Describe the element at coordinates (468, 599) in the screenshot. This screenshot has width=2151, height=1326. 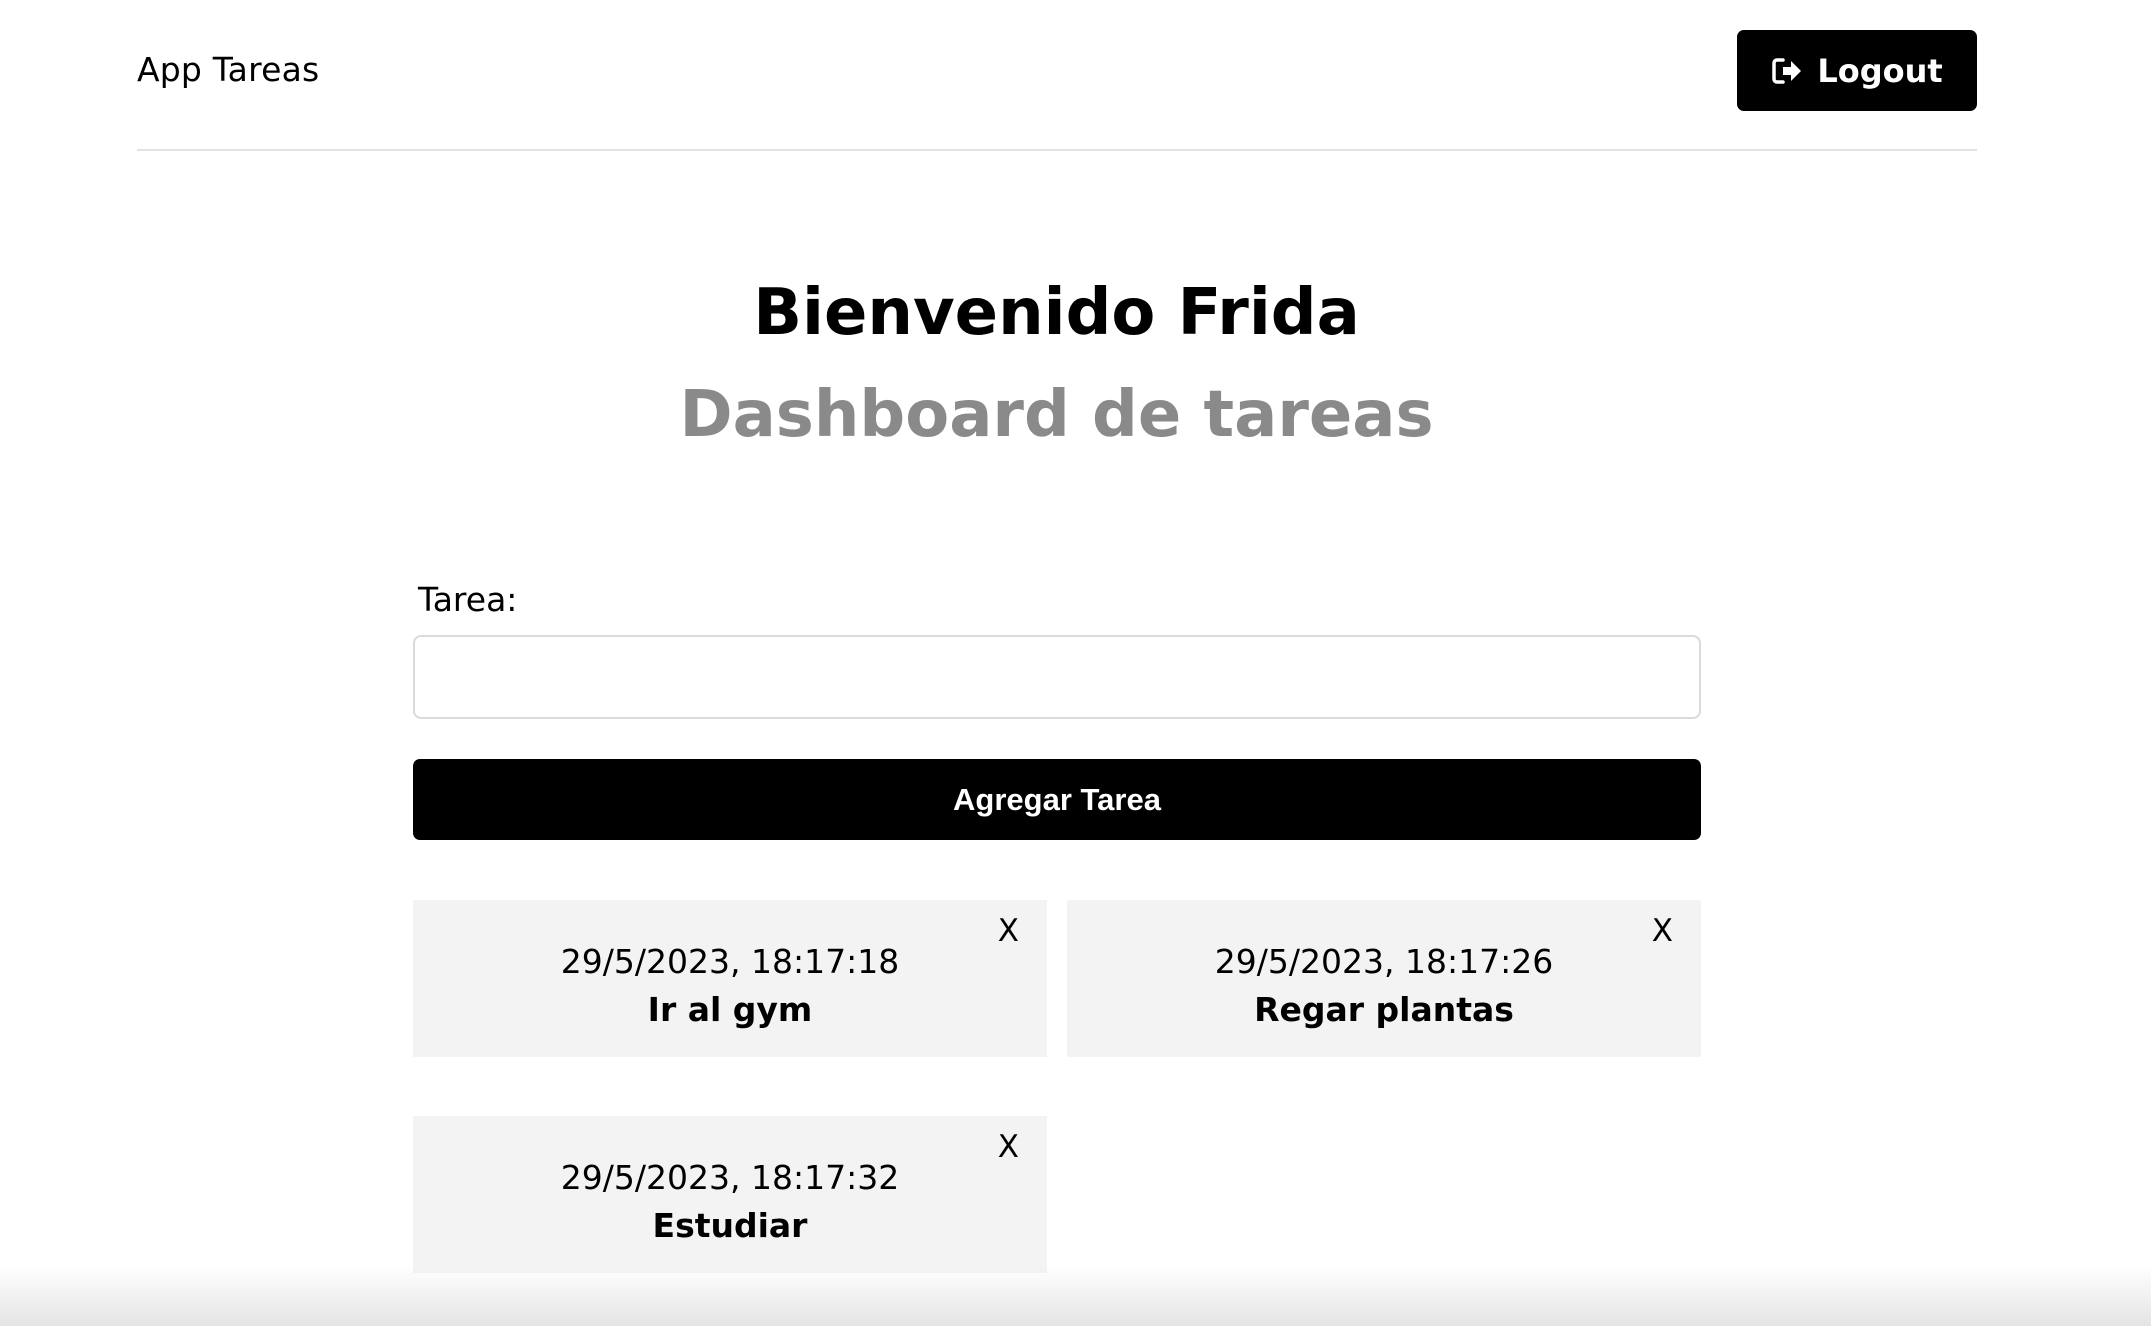
I see `task-field-label: Tarea:` at that location.